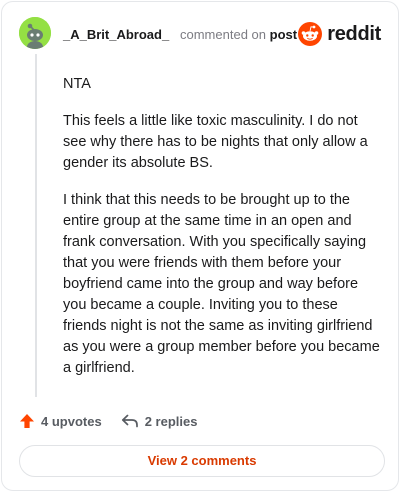 This screenshot has width=400, height=492. What do you see at coordinates (202, 461) in the screenshot?
I see `view-comments-button: View 2 comments` at bounding box center [202, 461].